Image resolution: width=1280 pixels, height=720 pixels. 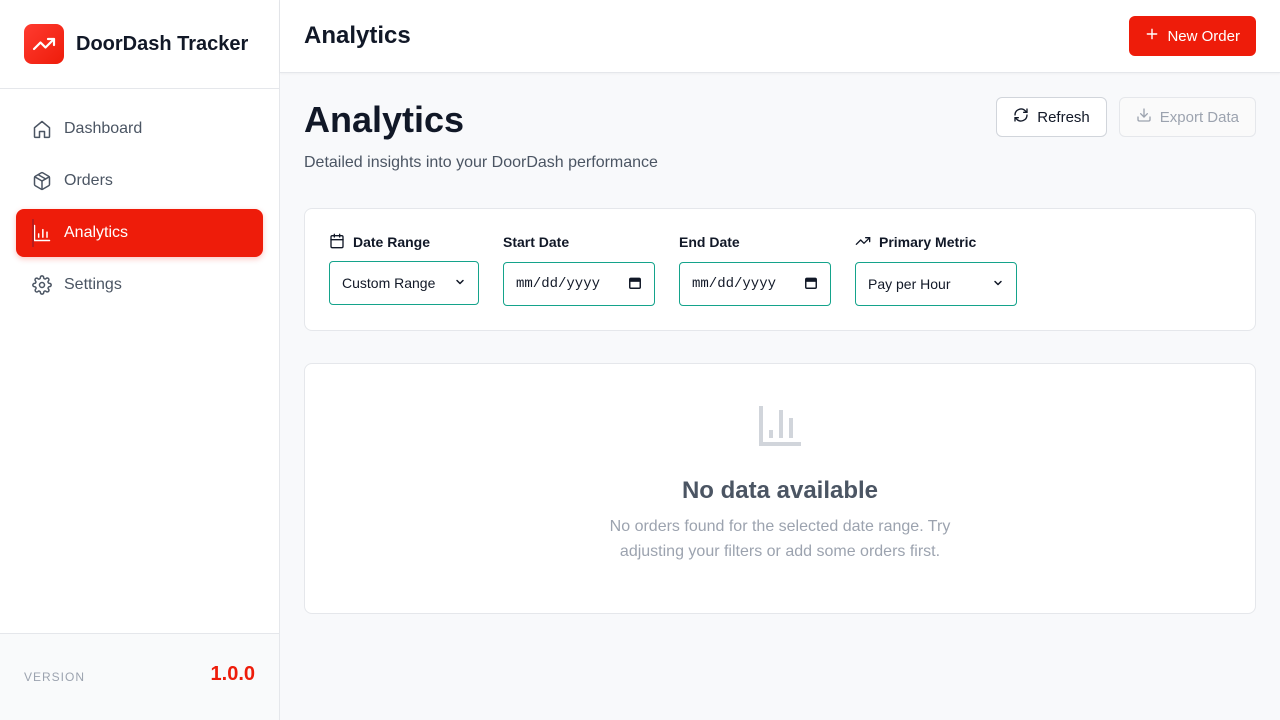 What do you see at coordinates (42, 129) in the screenshot?
I see `home-icon` at bounding box center [42, 129].